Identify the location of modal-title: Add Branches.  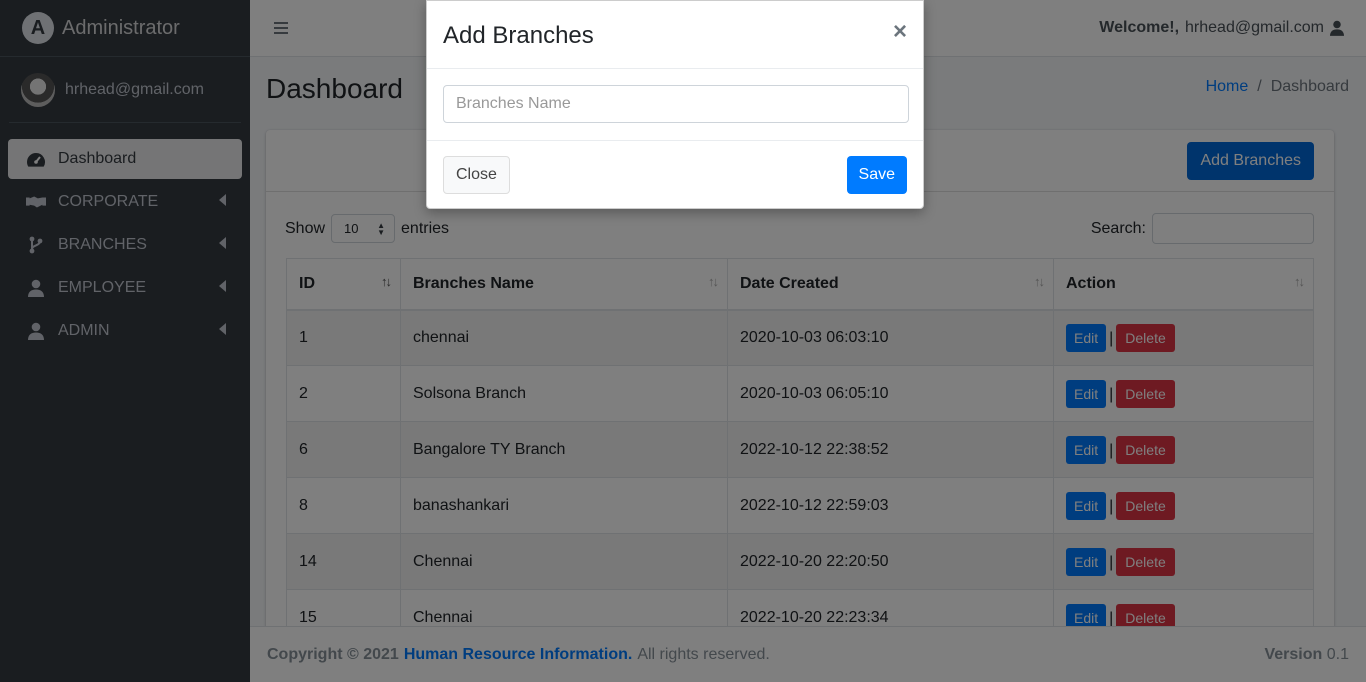
(518, 35).